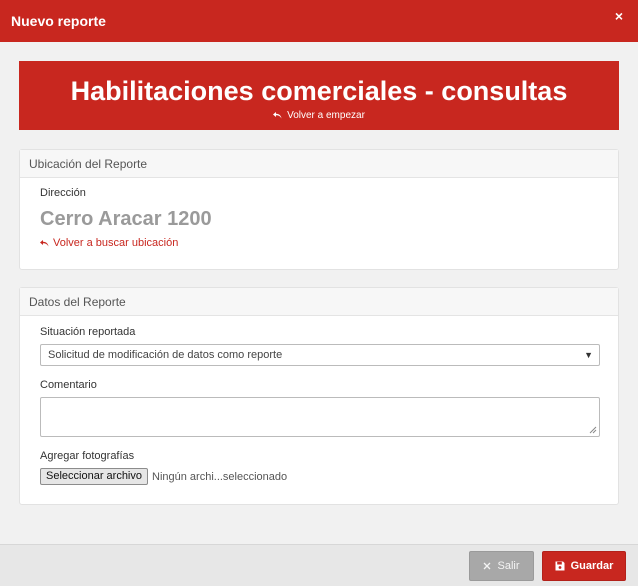 The image size is (638, 586). What do you see at coordinates (87, 456) in the screenshot?
I see `photos-label: Agregar fotografías` at bounding box center [87, 456].